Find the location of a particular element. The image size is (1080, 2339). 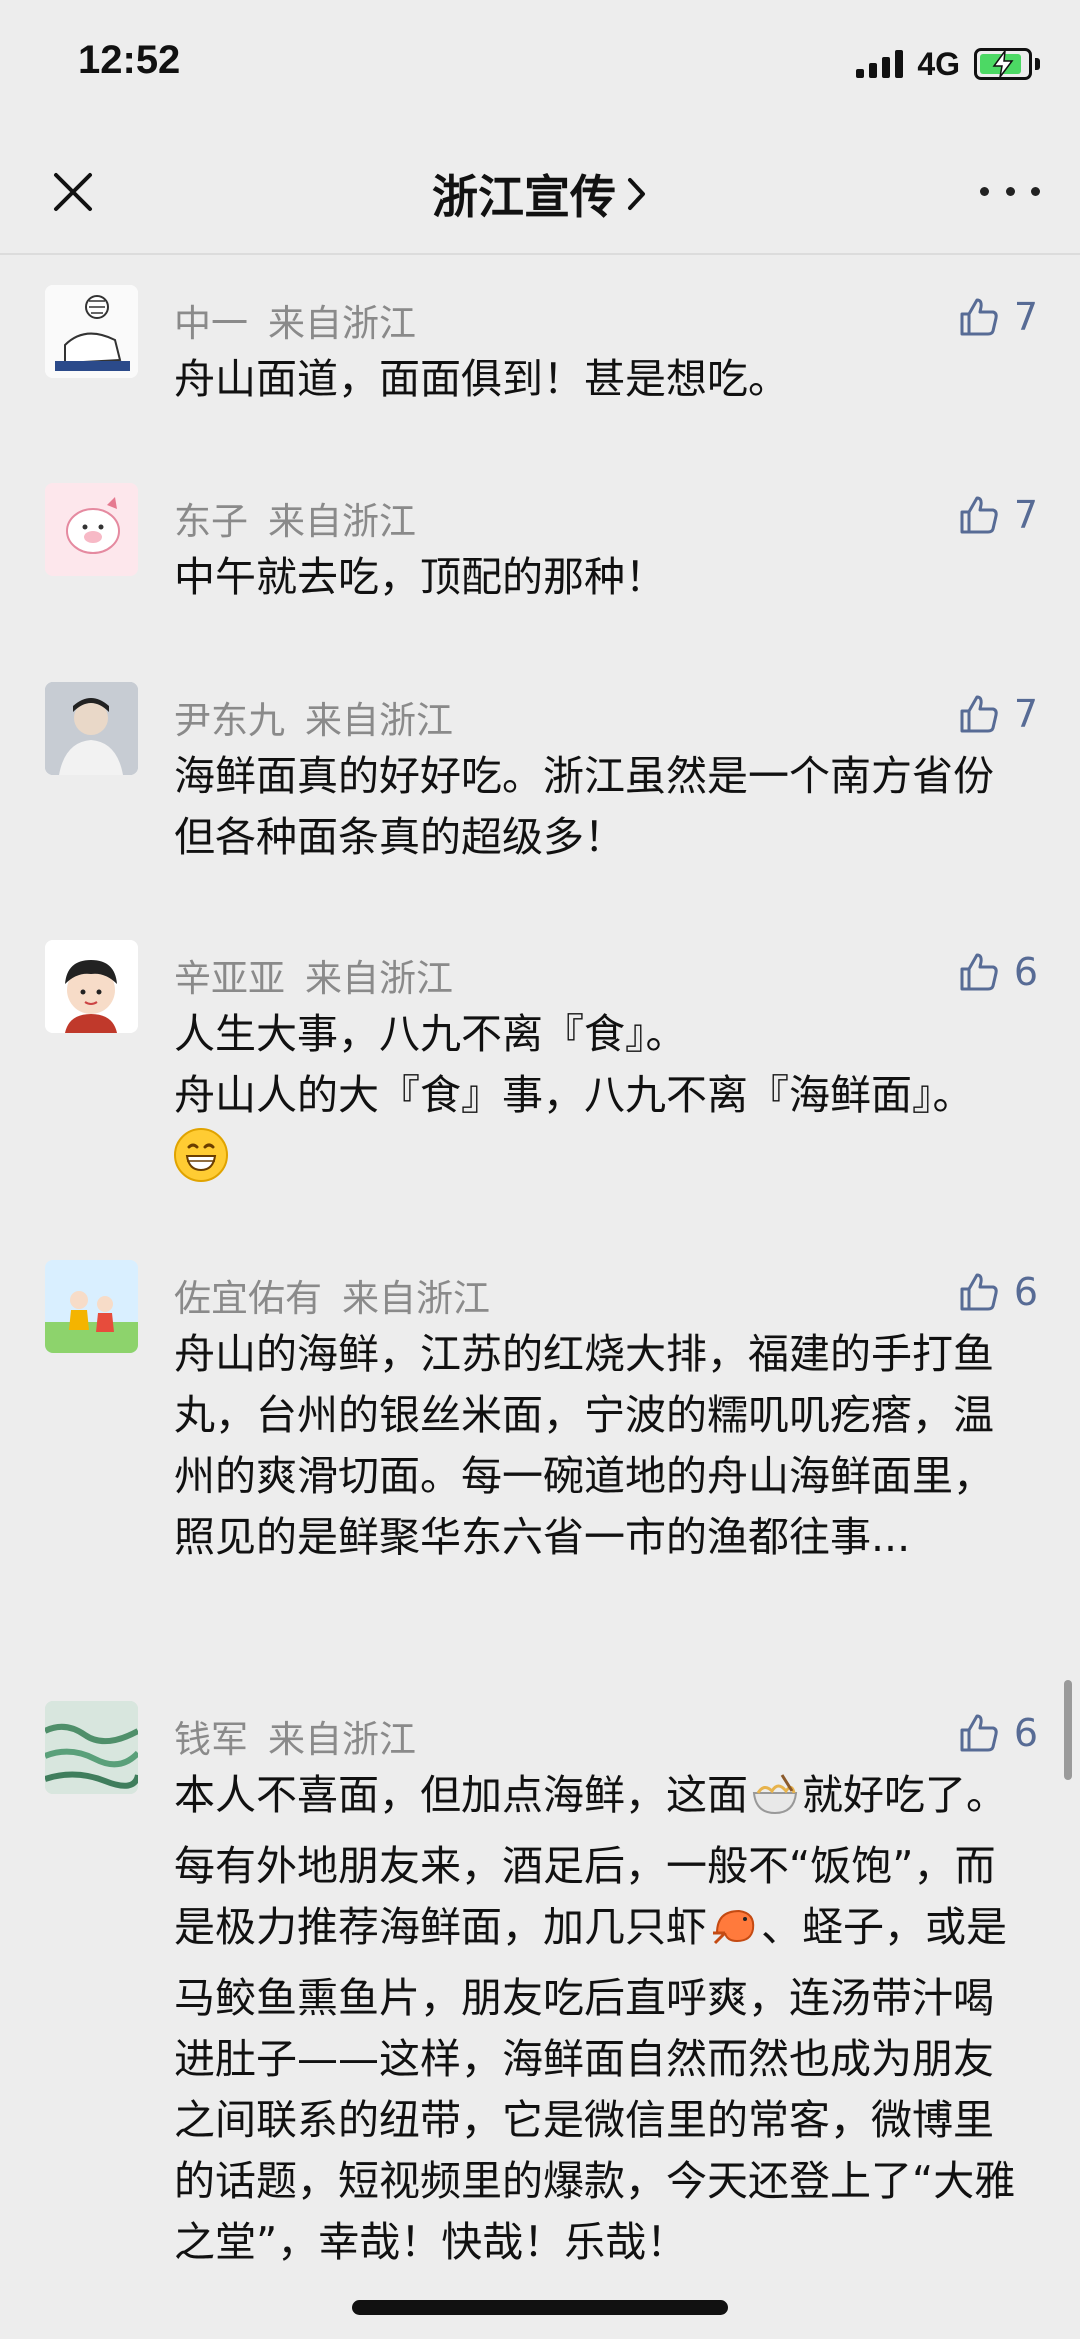

commenter-name: 钱军 is located at coordinates (211, 1739).